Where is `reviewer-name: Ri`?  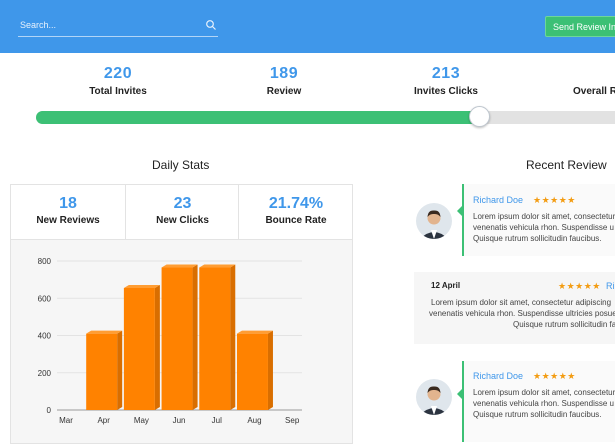
reviewer-name: Ri is located at coordinates (610, 286).